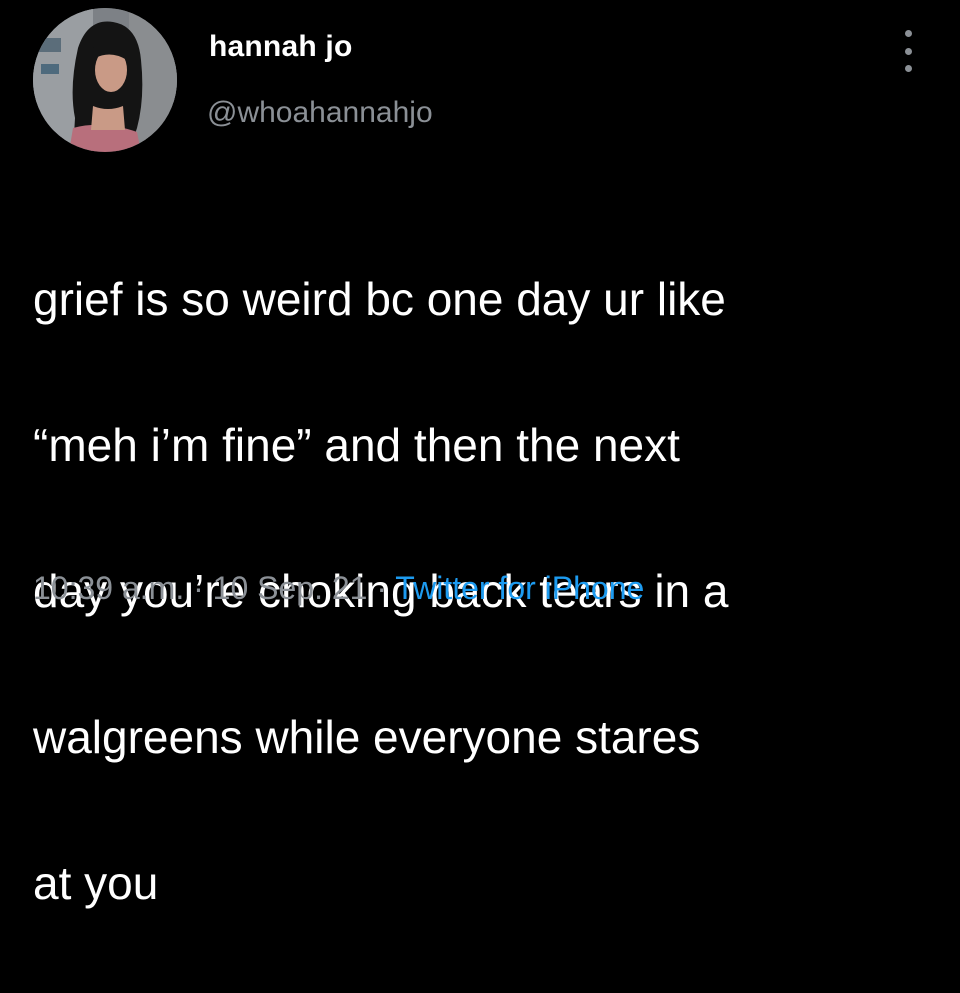 Image resolution: width=960 pixels, height=993 pixels. I want to click on tweet-text-line: grief is so weird bc one day ur like, so click(379, 299).